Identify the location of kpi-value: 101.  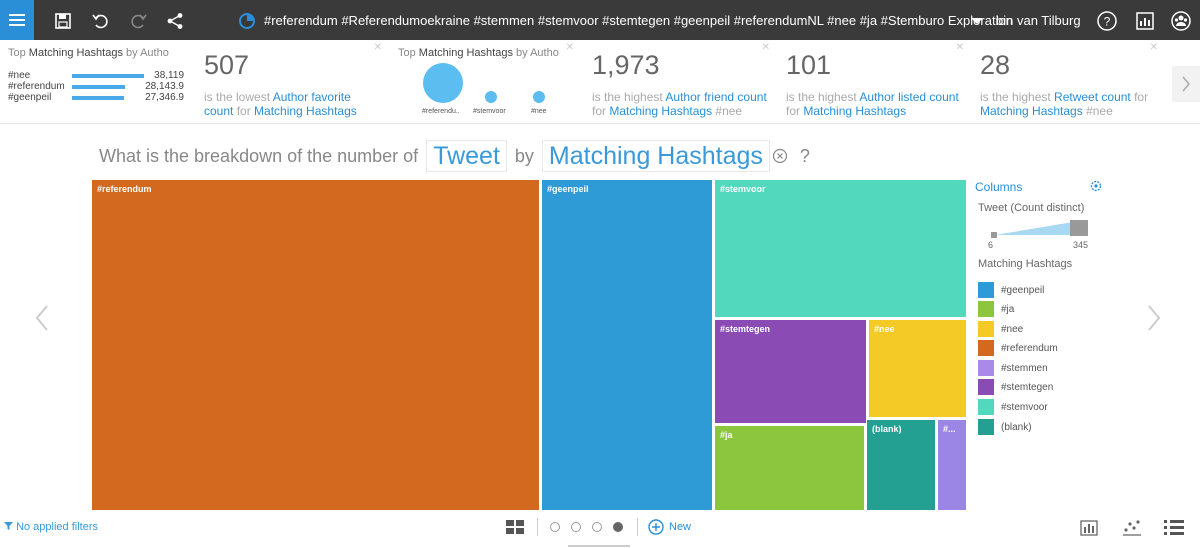
(809, 65).